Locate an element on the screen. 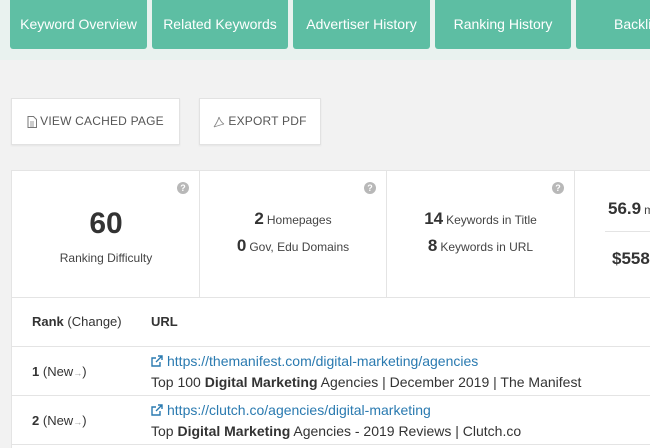 The height and width of the screenshot is (448, 650). stat-divider is located at coordinates (627, 231).